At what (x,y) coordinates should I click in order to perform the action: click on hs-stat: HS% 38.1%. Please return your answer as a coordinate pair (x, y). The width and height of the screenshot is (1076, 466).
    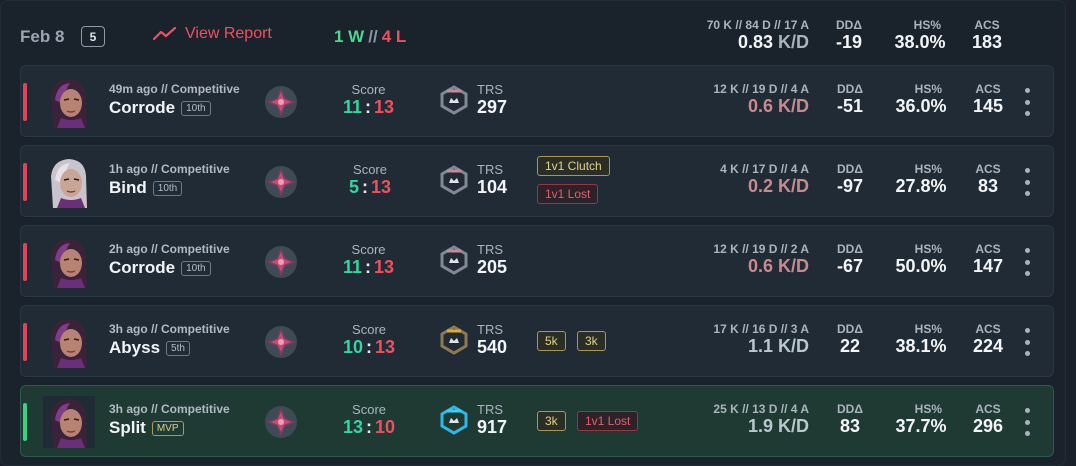
    Looking at the image, I should click on (921, 339).